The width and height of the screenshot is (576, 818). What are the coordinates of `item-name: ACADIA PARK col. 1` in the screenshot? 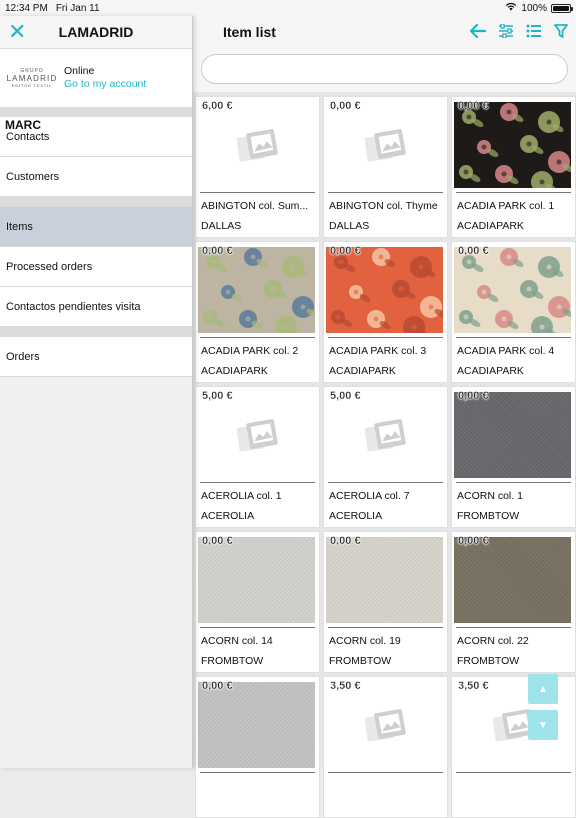 It's located at (506, 206).